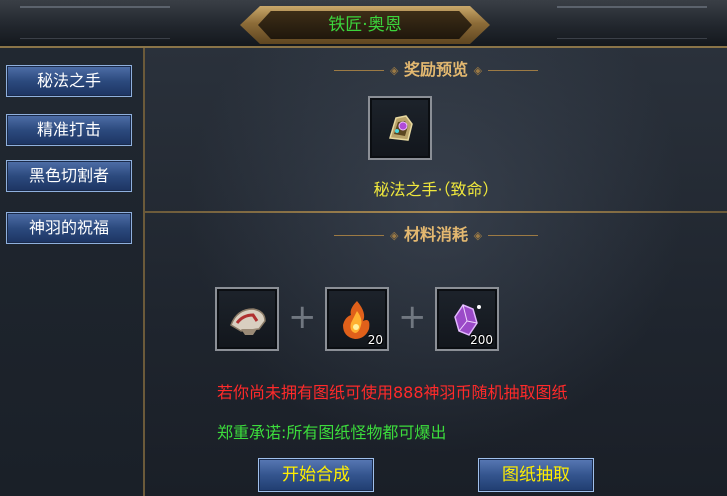 This screenshot has width=727, height=496. What do you see at coordinates (69, 176) in the screenshot?
I see `sidebar-item-black-cutter: 黑色切割者` at bounding box center [69, 176].